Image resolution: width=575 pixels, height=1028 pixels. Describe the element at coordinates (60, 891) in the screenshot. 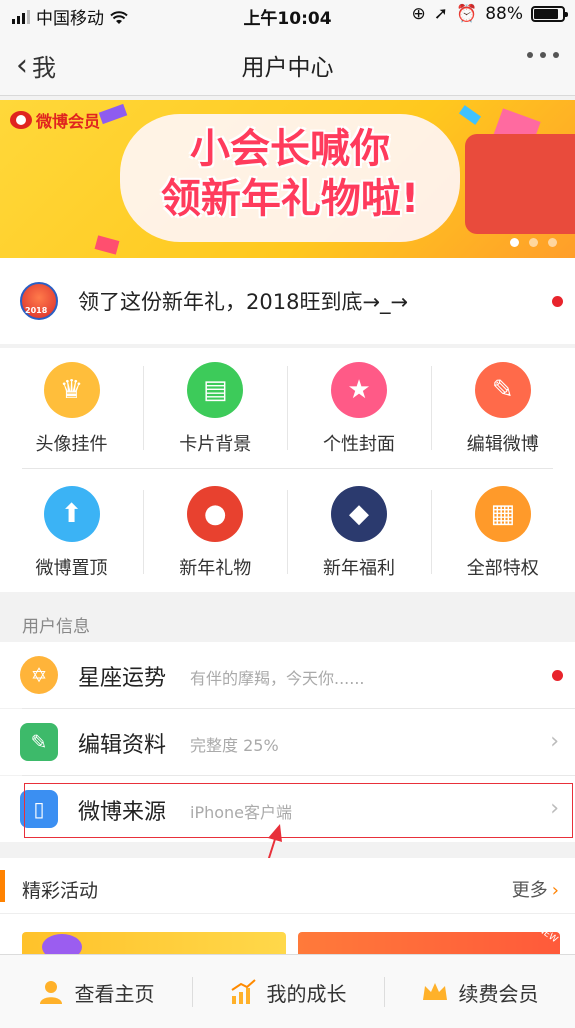

I see `section-title: 精彩活动` at that location.